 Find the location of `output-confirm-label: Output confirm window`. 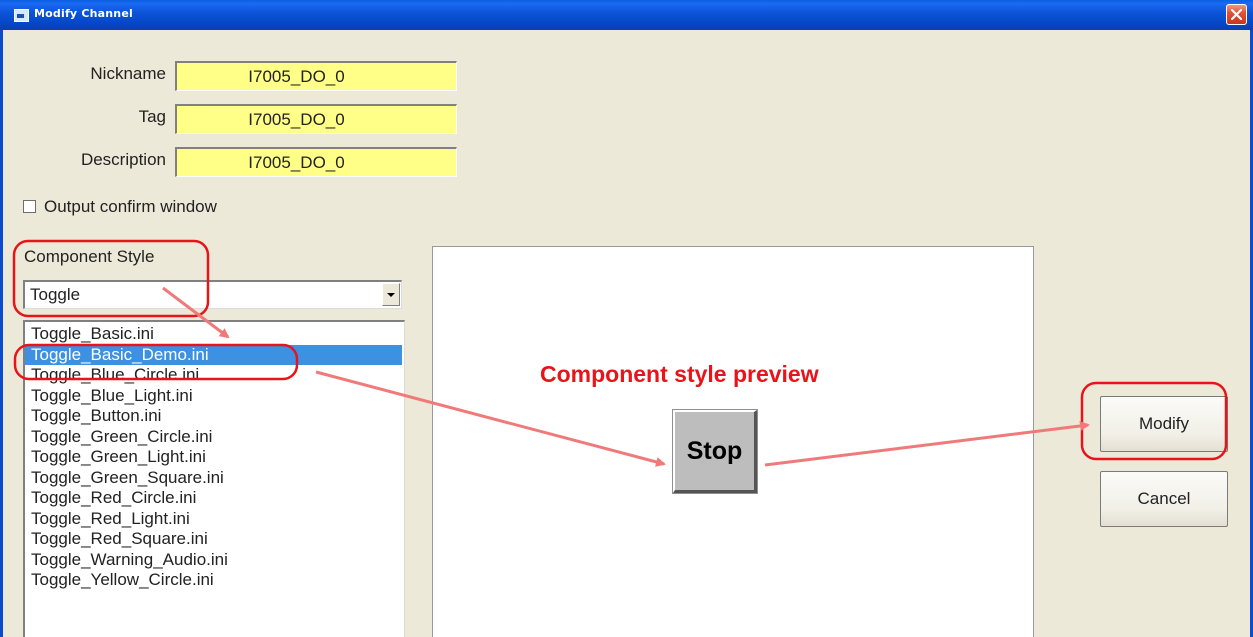

output-confirm-label: Output confirm window is located at coordinates (130, 206).